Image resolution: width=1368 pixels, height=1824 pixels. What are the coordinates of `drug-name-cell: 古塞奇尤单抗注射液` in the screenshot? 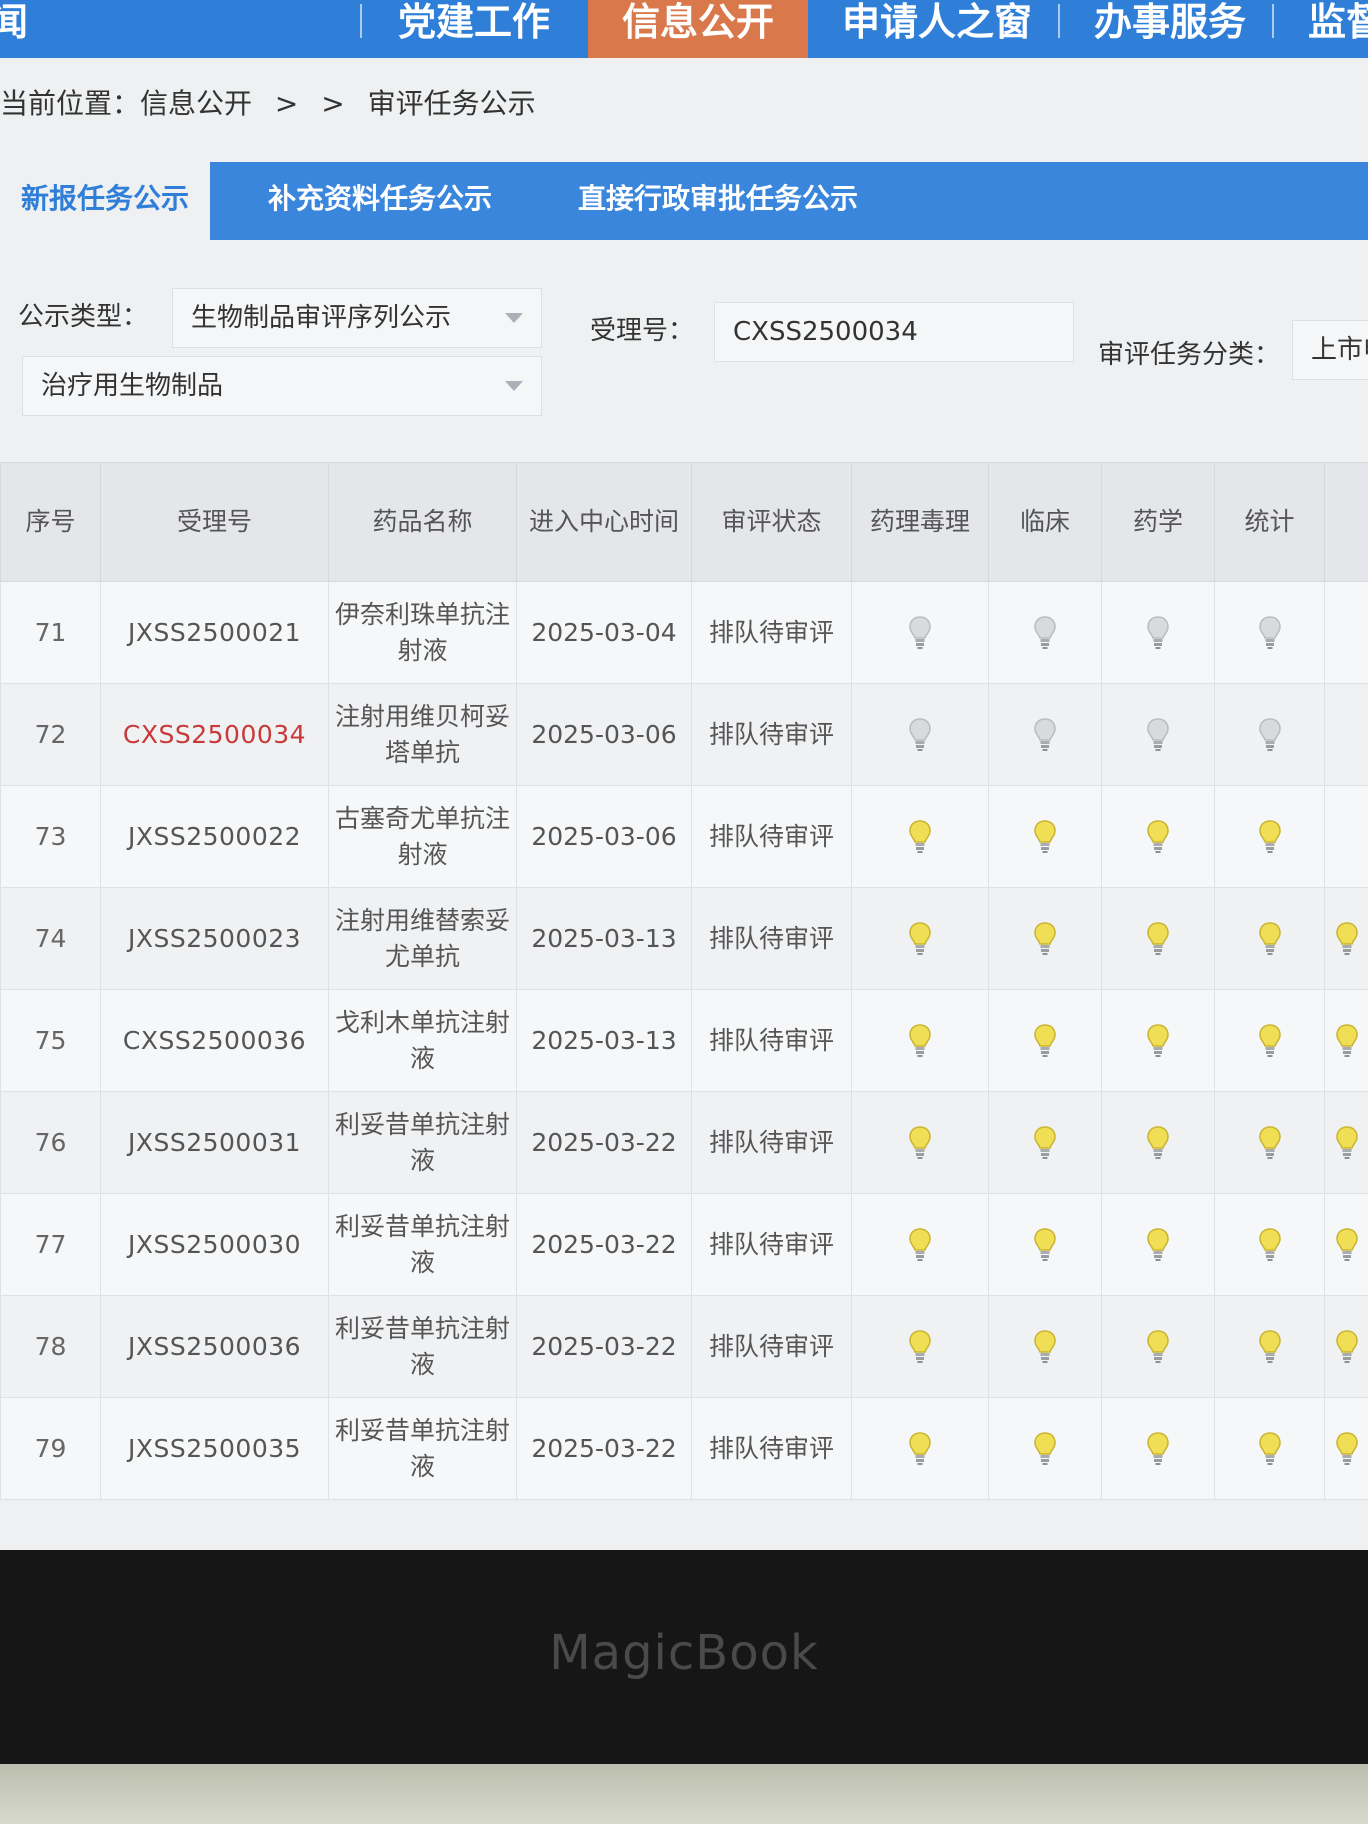 It's located at (422, 836).